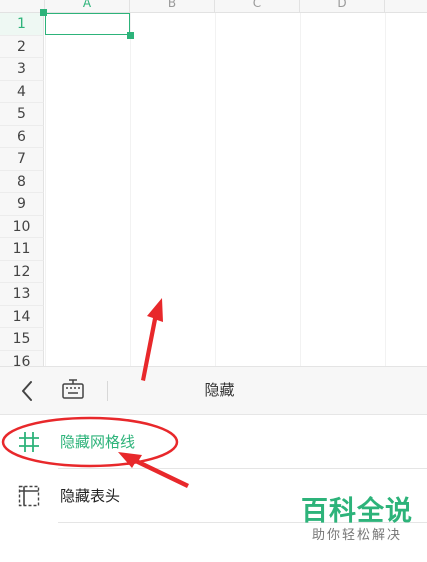 This screenshot has width=427, height=562. I want to click on hide-headers-label: 隐藏表头, so click(90, 496).